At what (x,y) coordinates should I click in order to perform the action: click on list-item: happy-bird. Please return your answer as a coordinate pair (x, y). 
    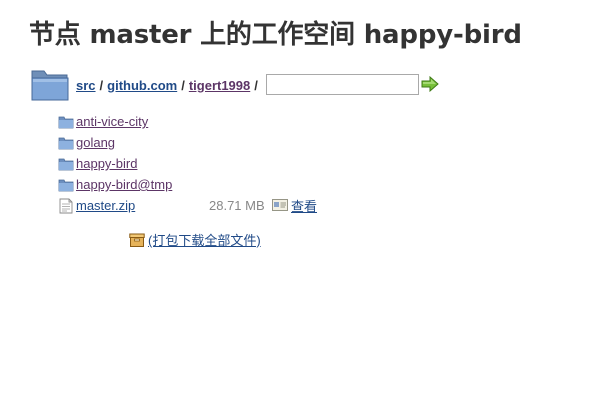
    Looking at the image, I should click on (115, 163).